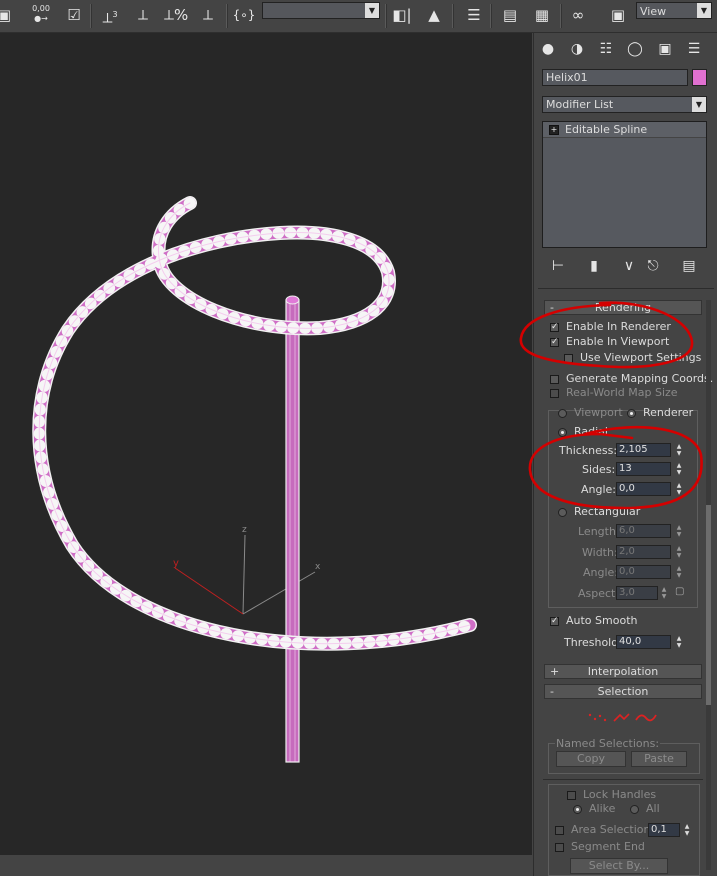 The height and width of the screenshot is (876, 717). Describe the element at coordinates (629, 266) in the screenshot. I see `make-unique-icon: ∨` at that location.